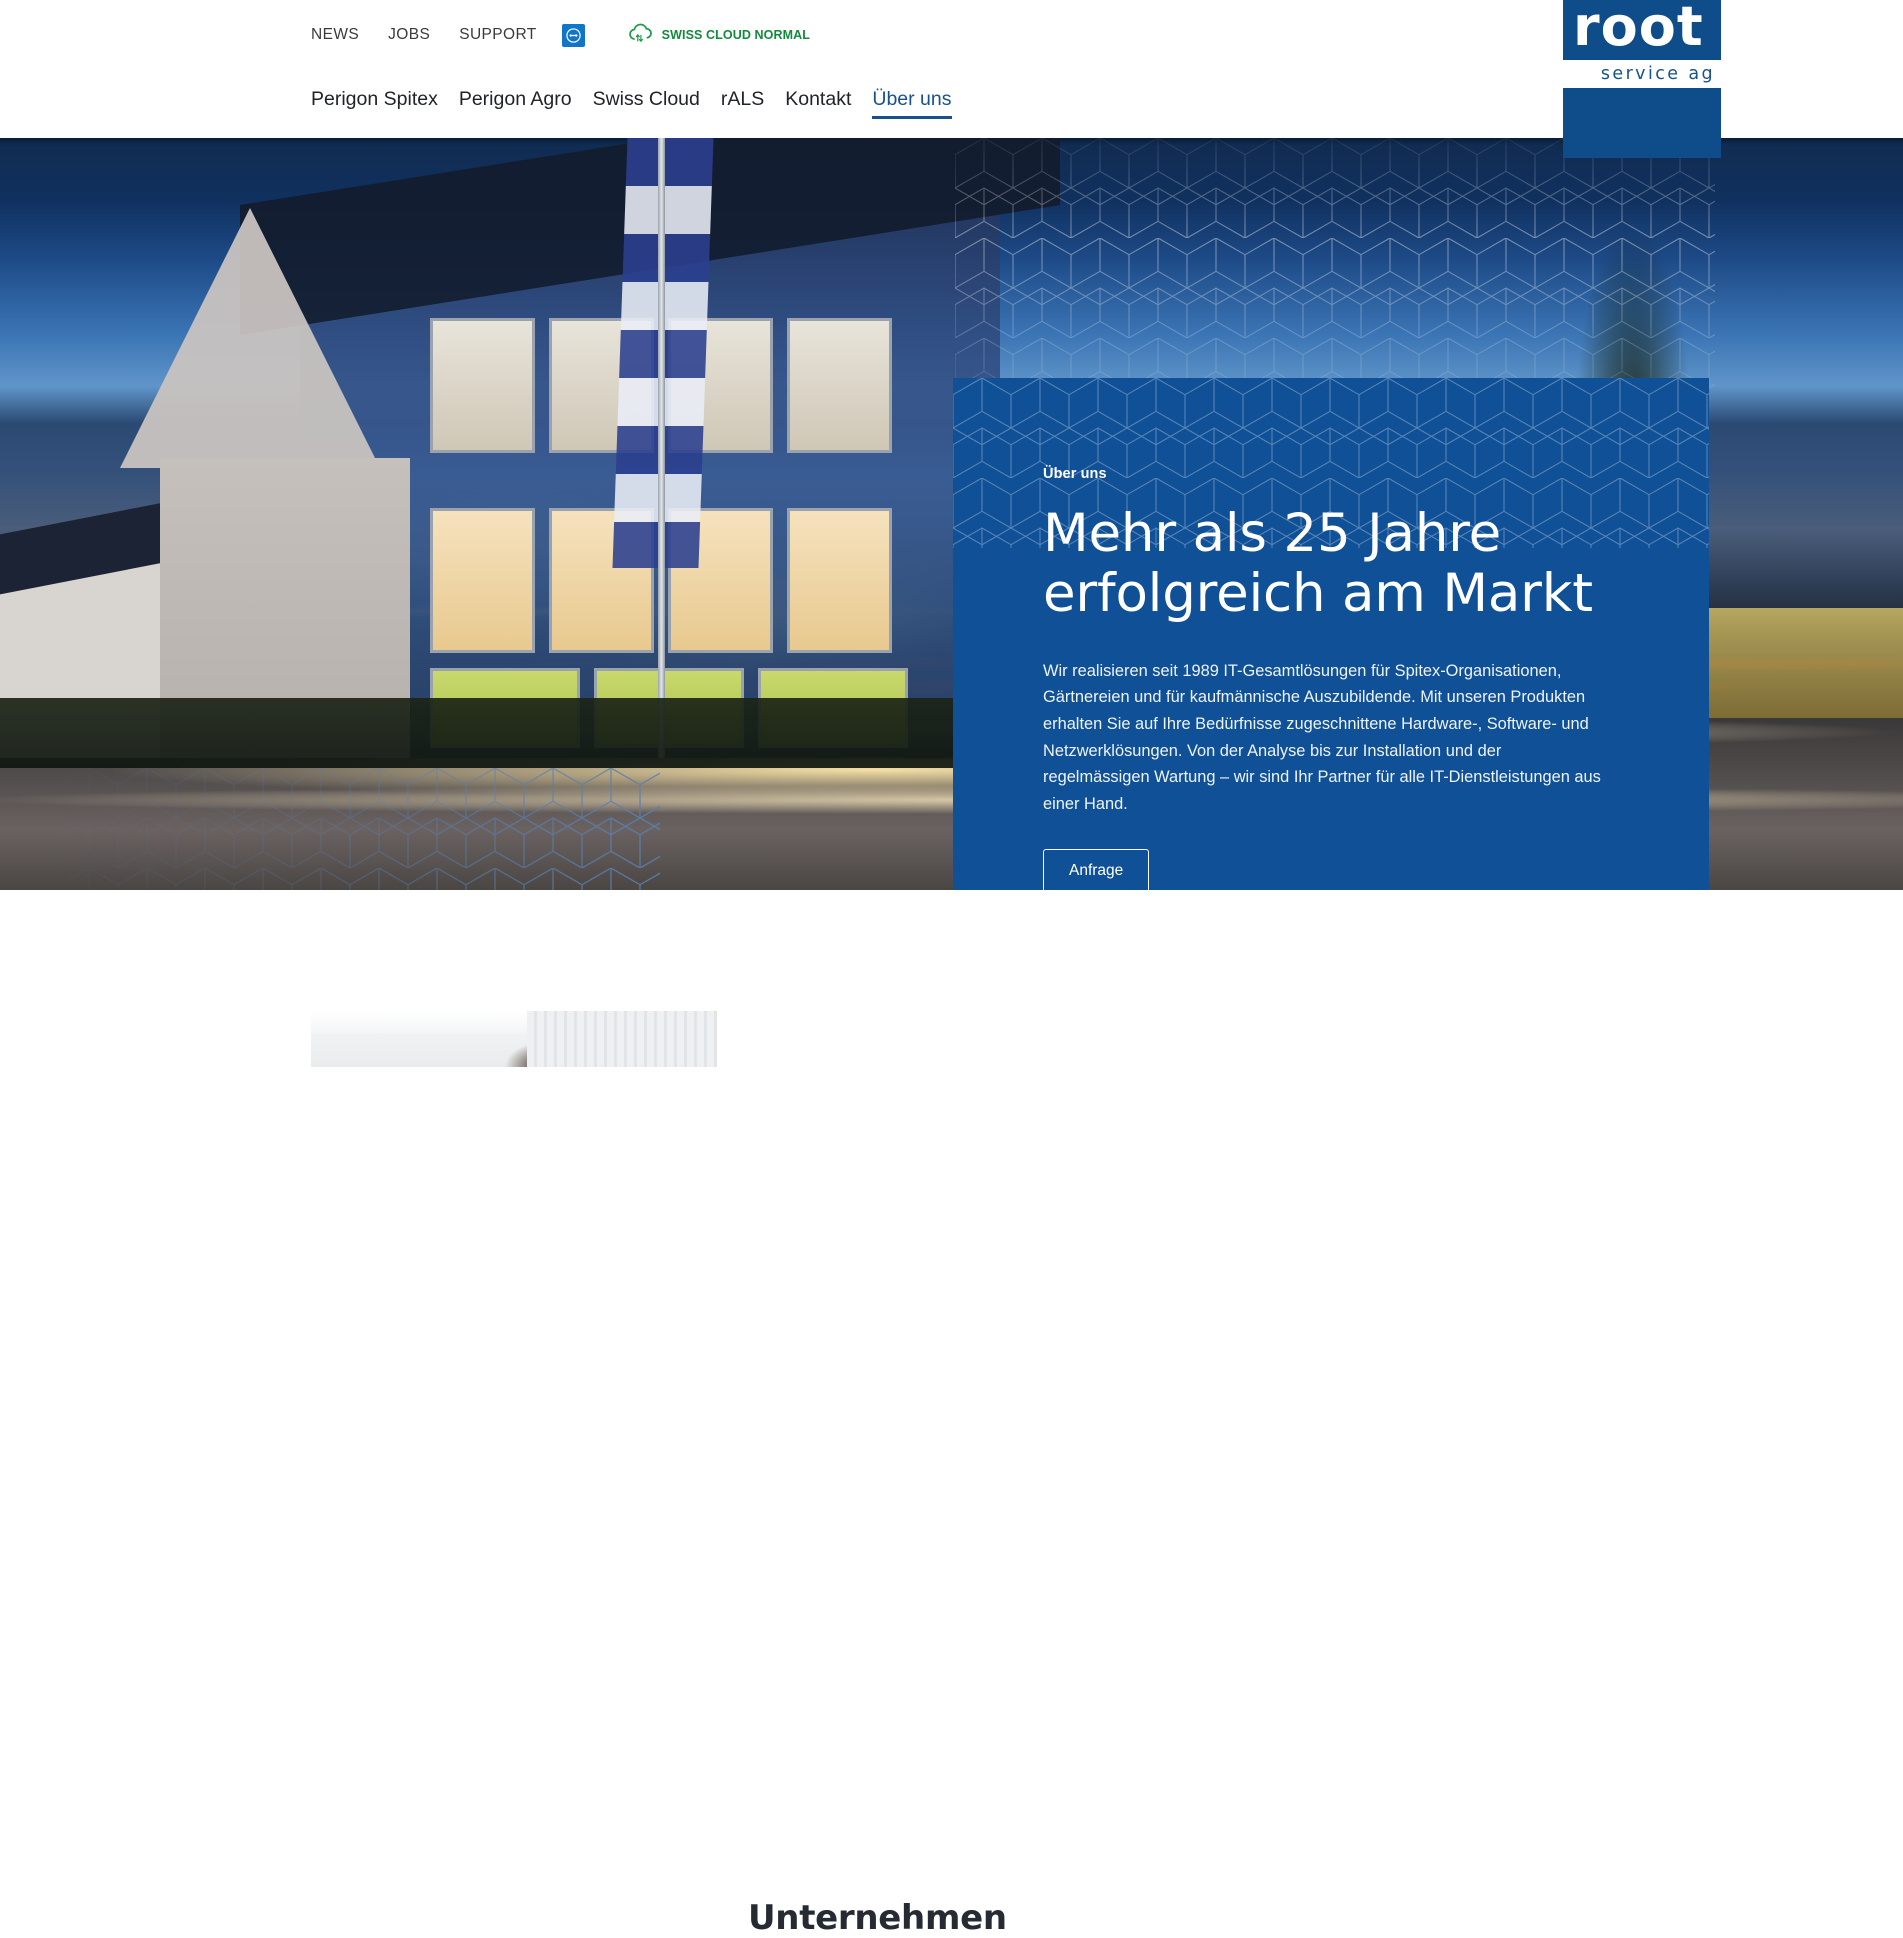 Image resolution: width=1903 pixels, height=1938 pixels. What do you see at coordinates (335, 35) in the screenshot?
I see `utility-link-news: NEWS` at bounding box center [335, 35].